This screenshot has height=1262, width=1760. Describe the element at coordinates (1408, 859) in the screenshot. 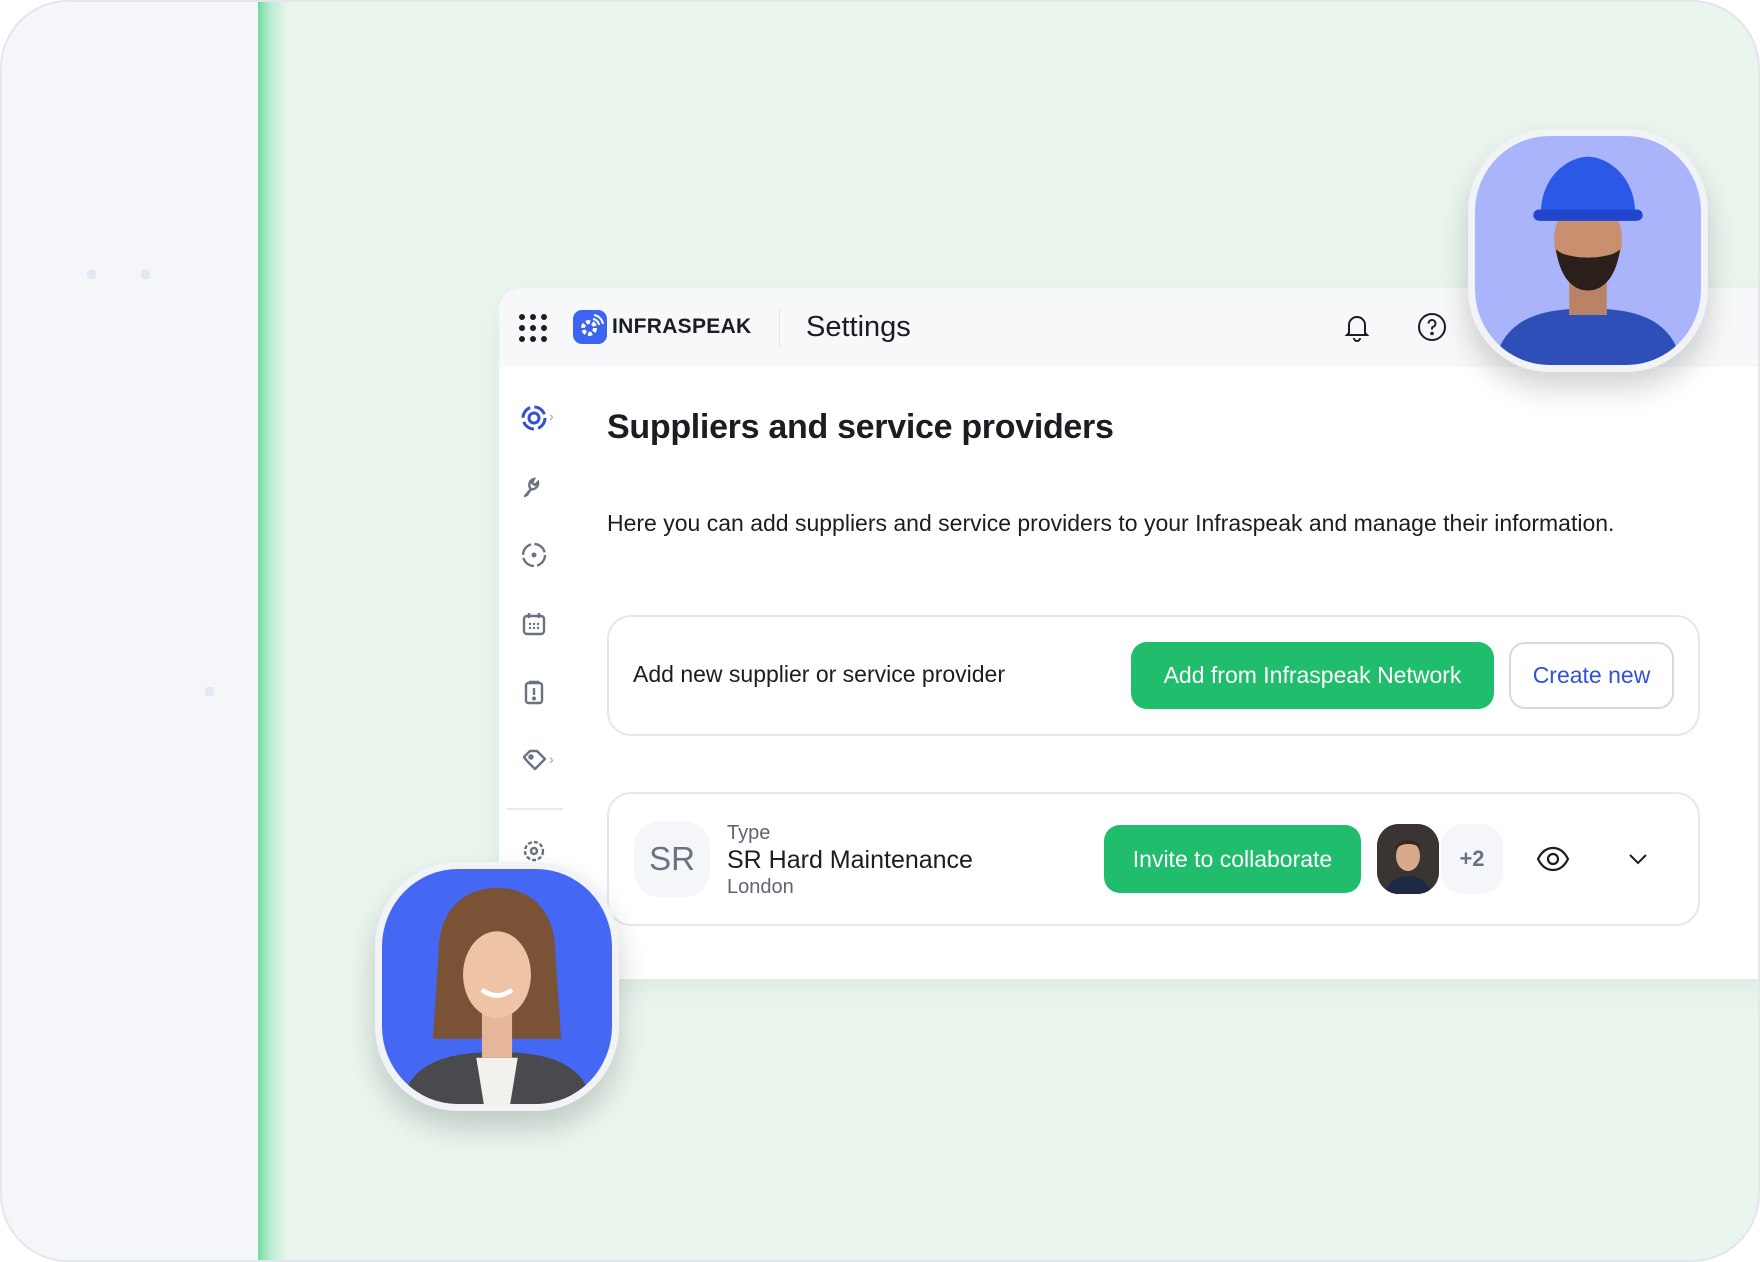

I see `collaborator-avatar` at that location.